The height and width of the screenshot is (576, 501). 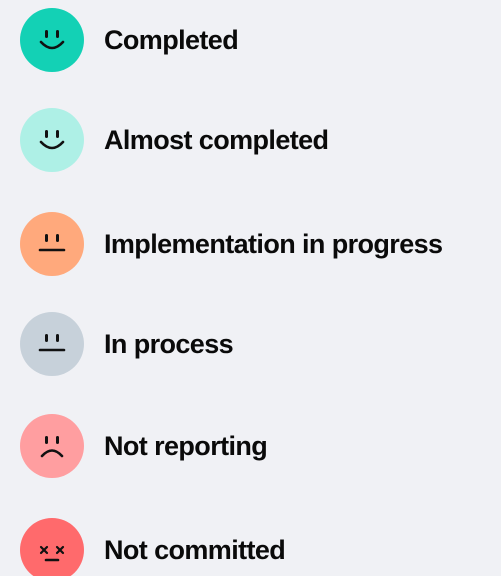 I want to click on legend-label-completed: Completed, so click(x=171, y=39).